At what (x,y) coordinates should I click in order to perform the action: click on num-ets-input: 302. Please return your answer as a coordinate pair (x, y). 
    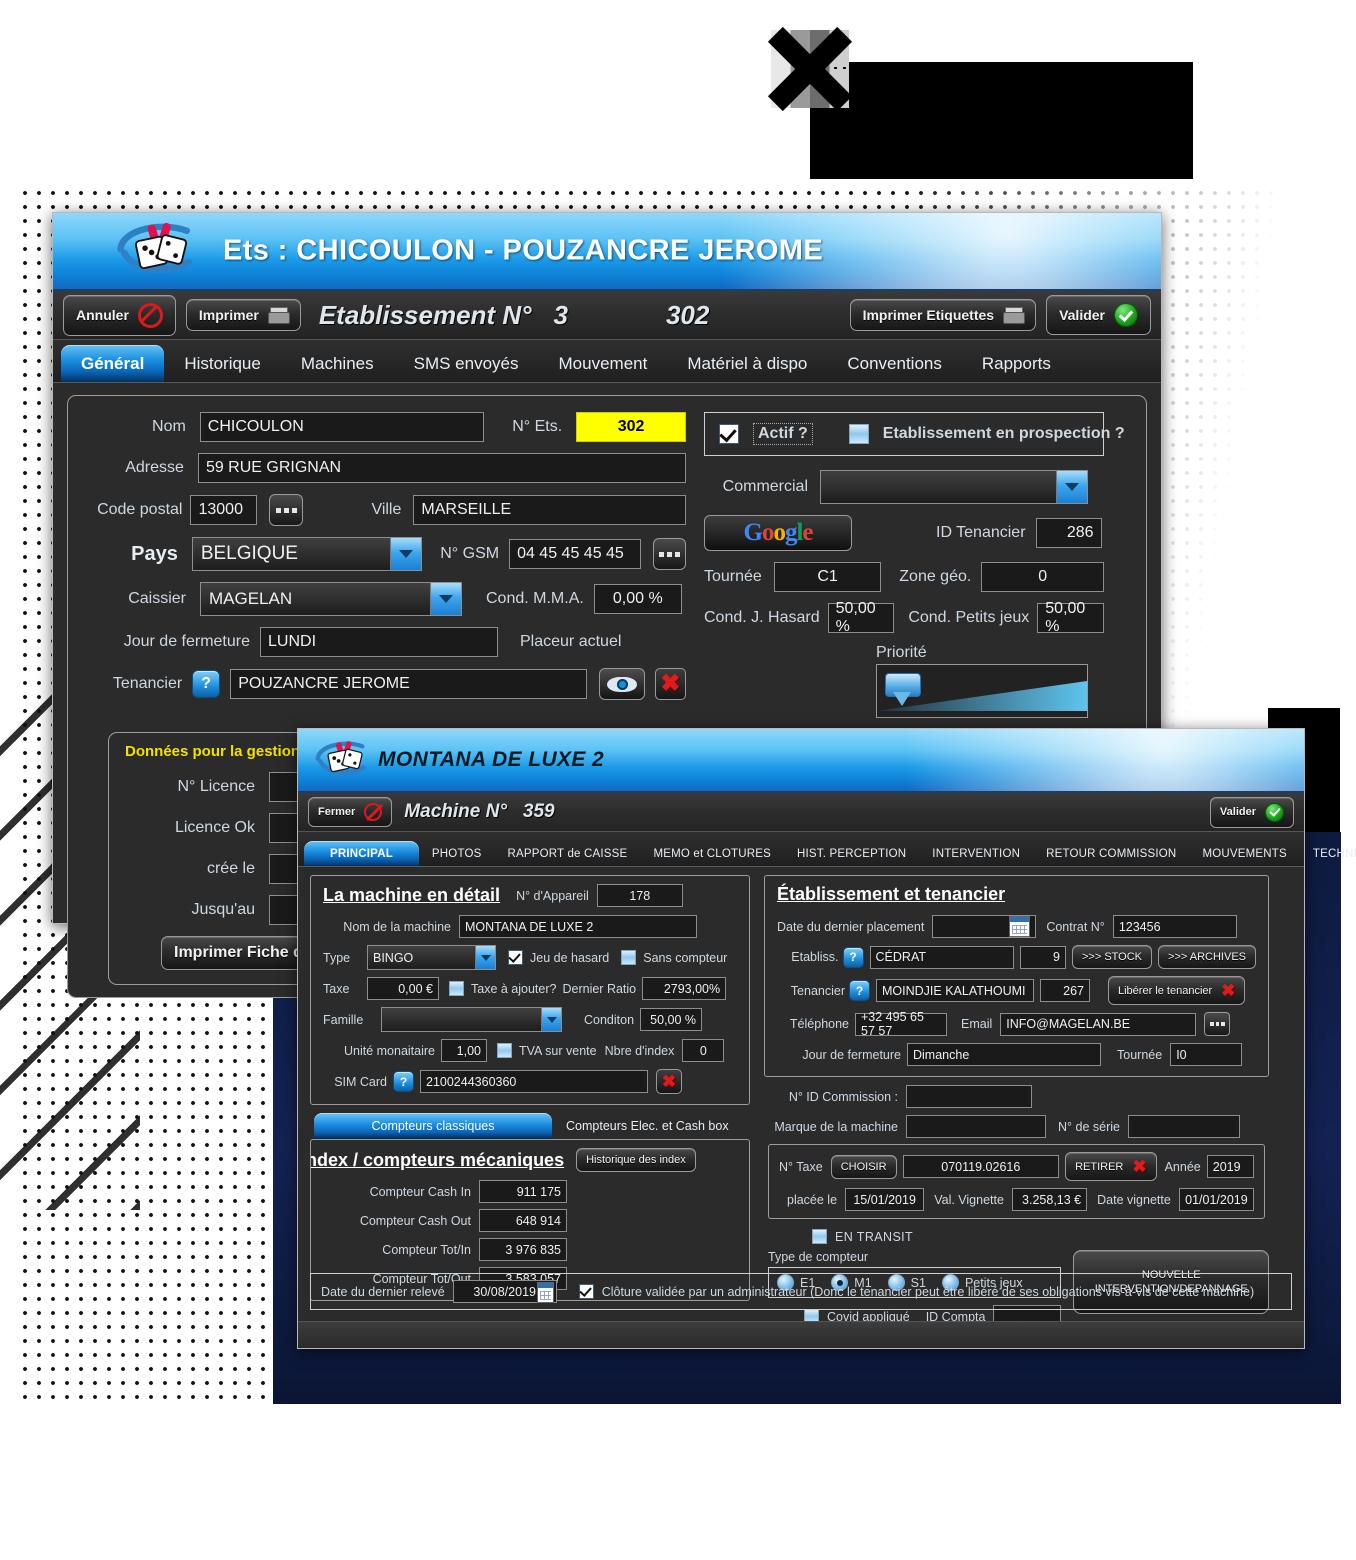
    Looking at the image, I should click on (631, 427).